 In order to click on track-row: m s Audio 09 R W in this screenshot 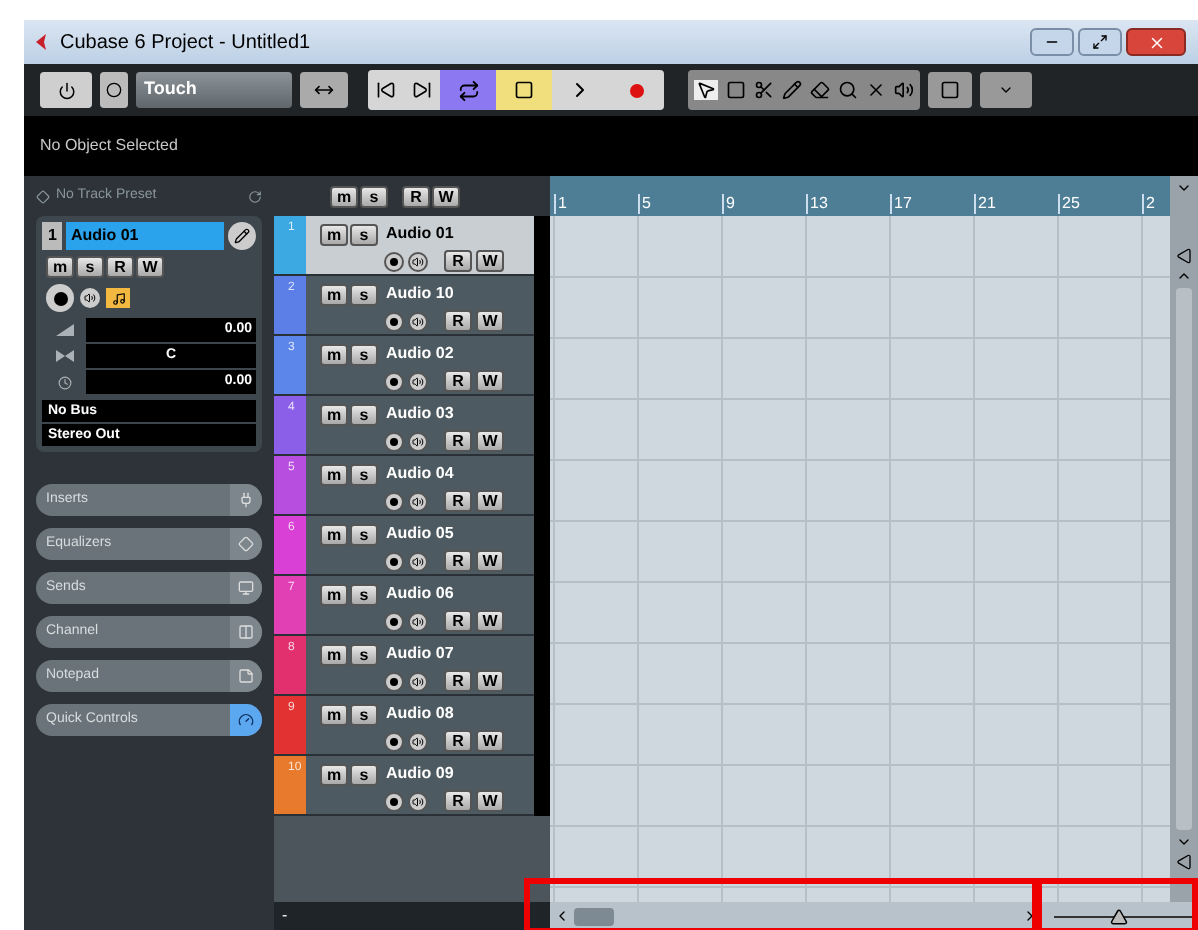, I will do `click(420, 785)`.